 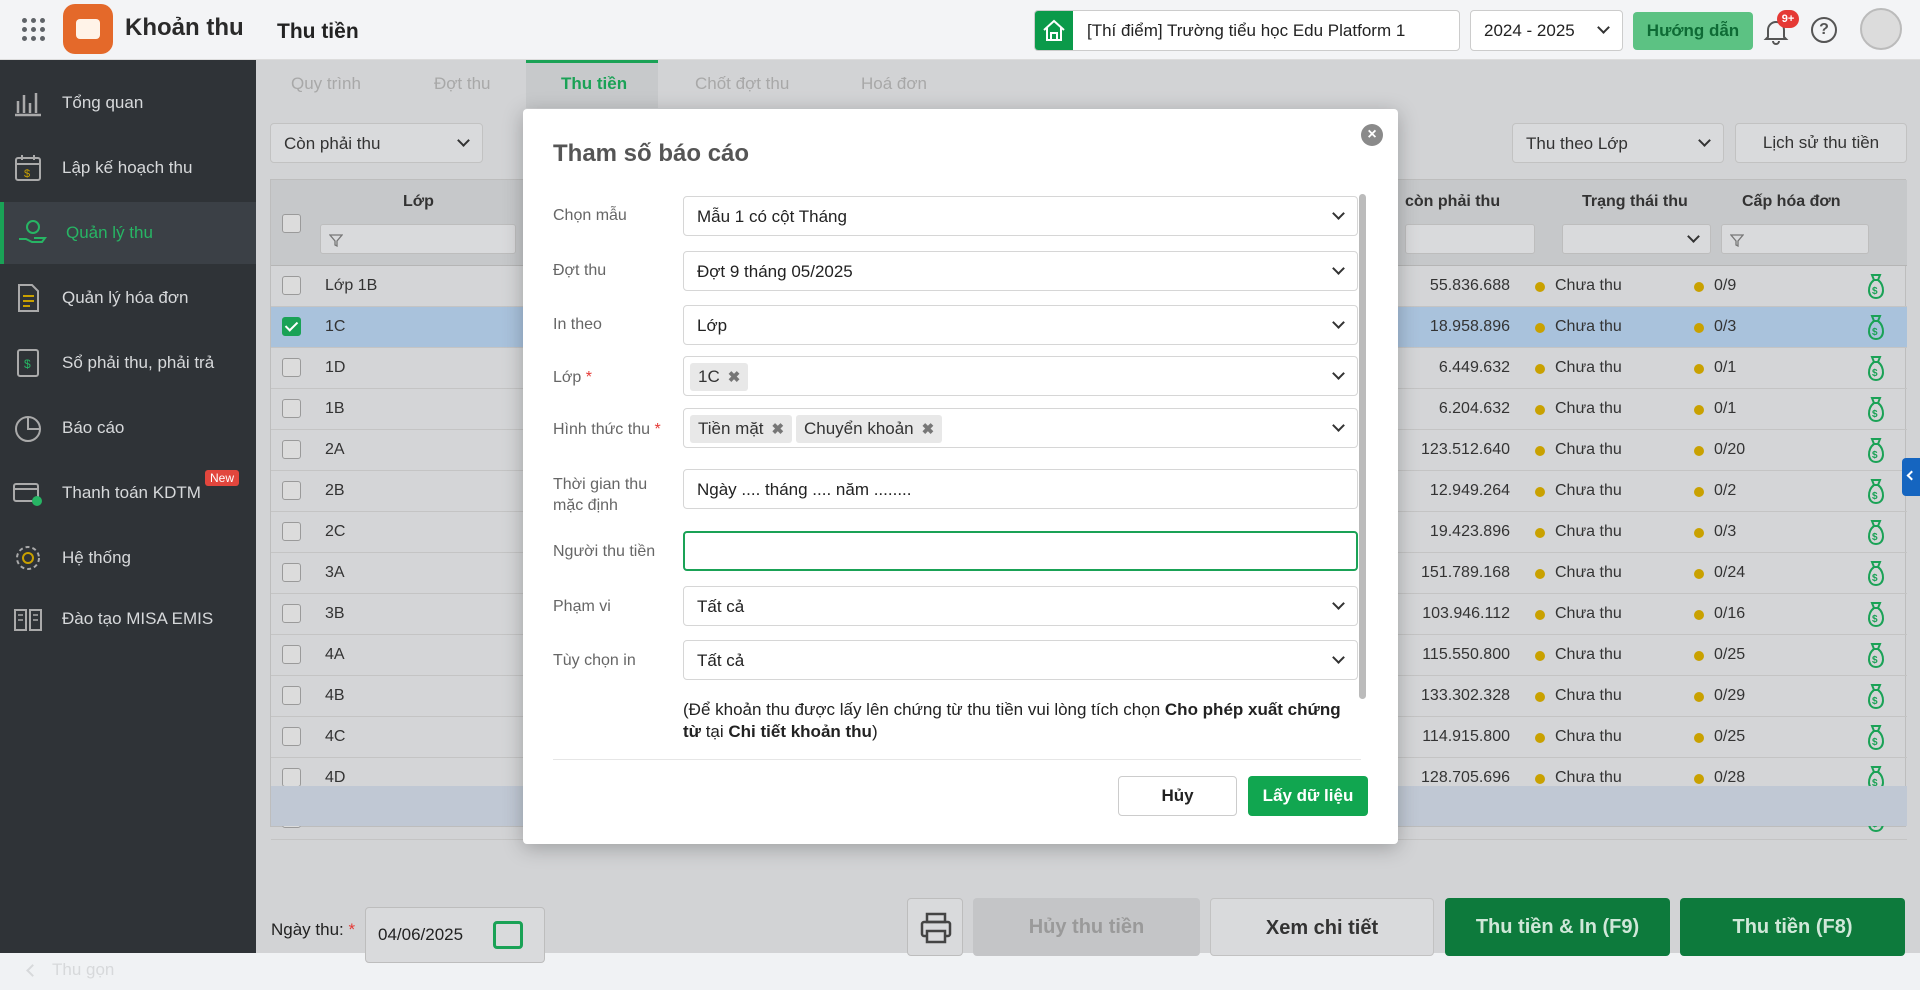 What do you see at coordinates (1020, 606) in the screenshot?
I see `scope-select: Tất cả` at bounding box center [1020, 606].